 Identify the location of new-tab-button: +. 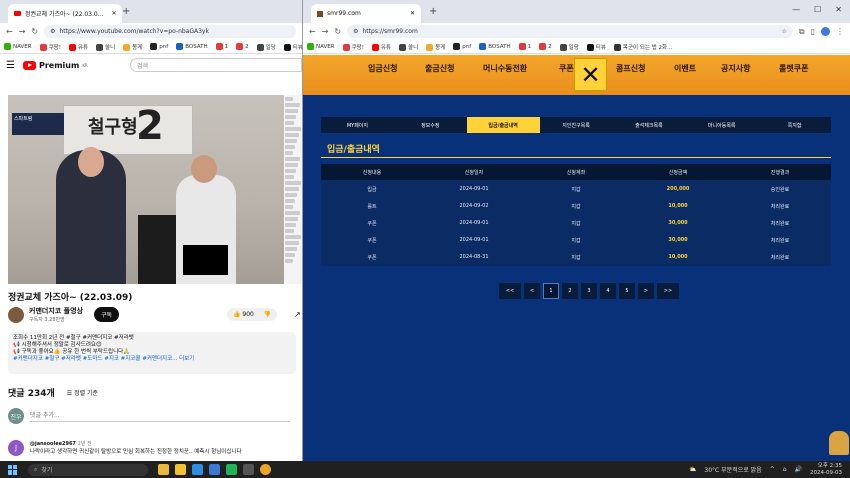
(126, 11).